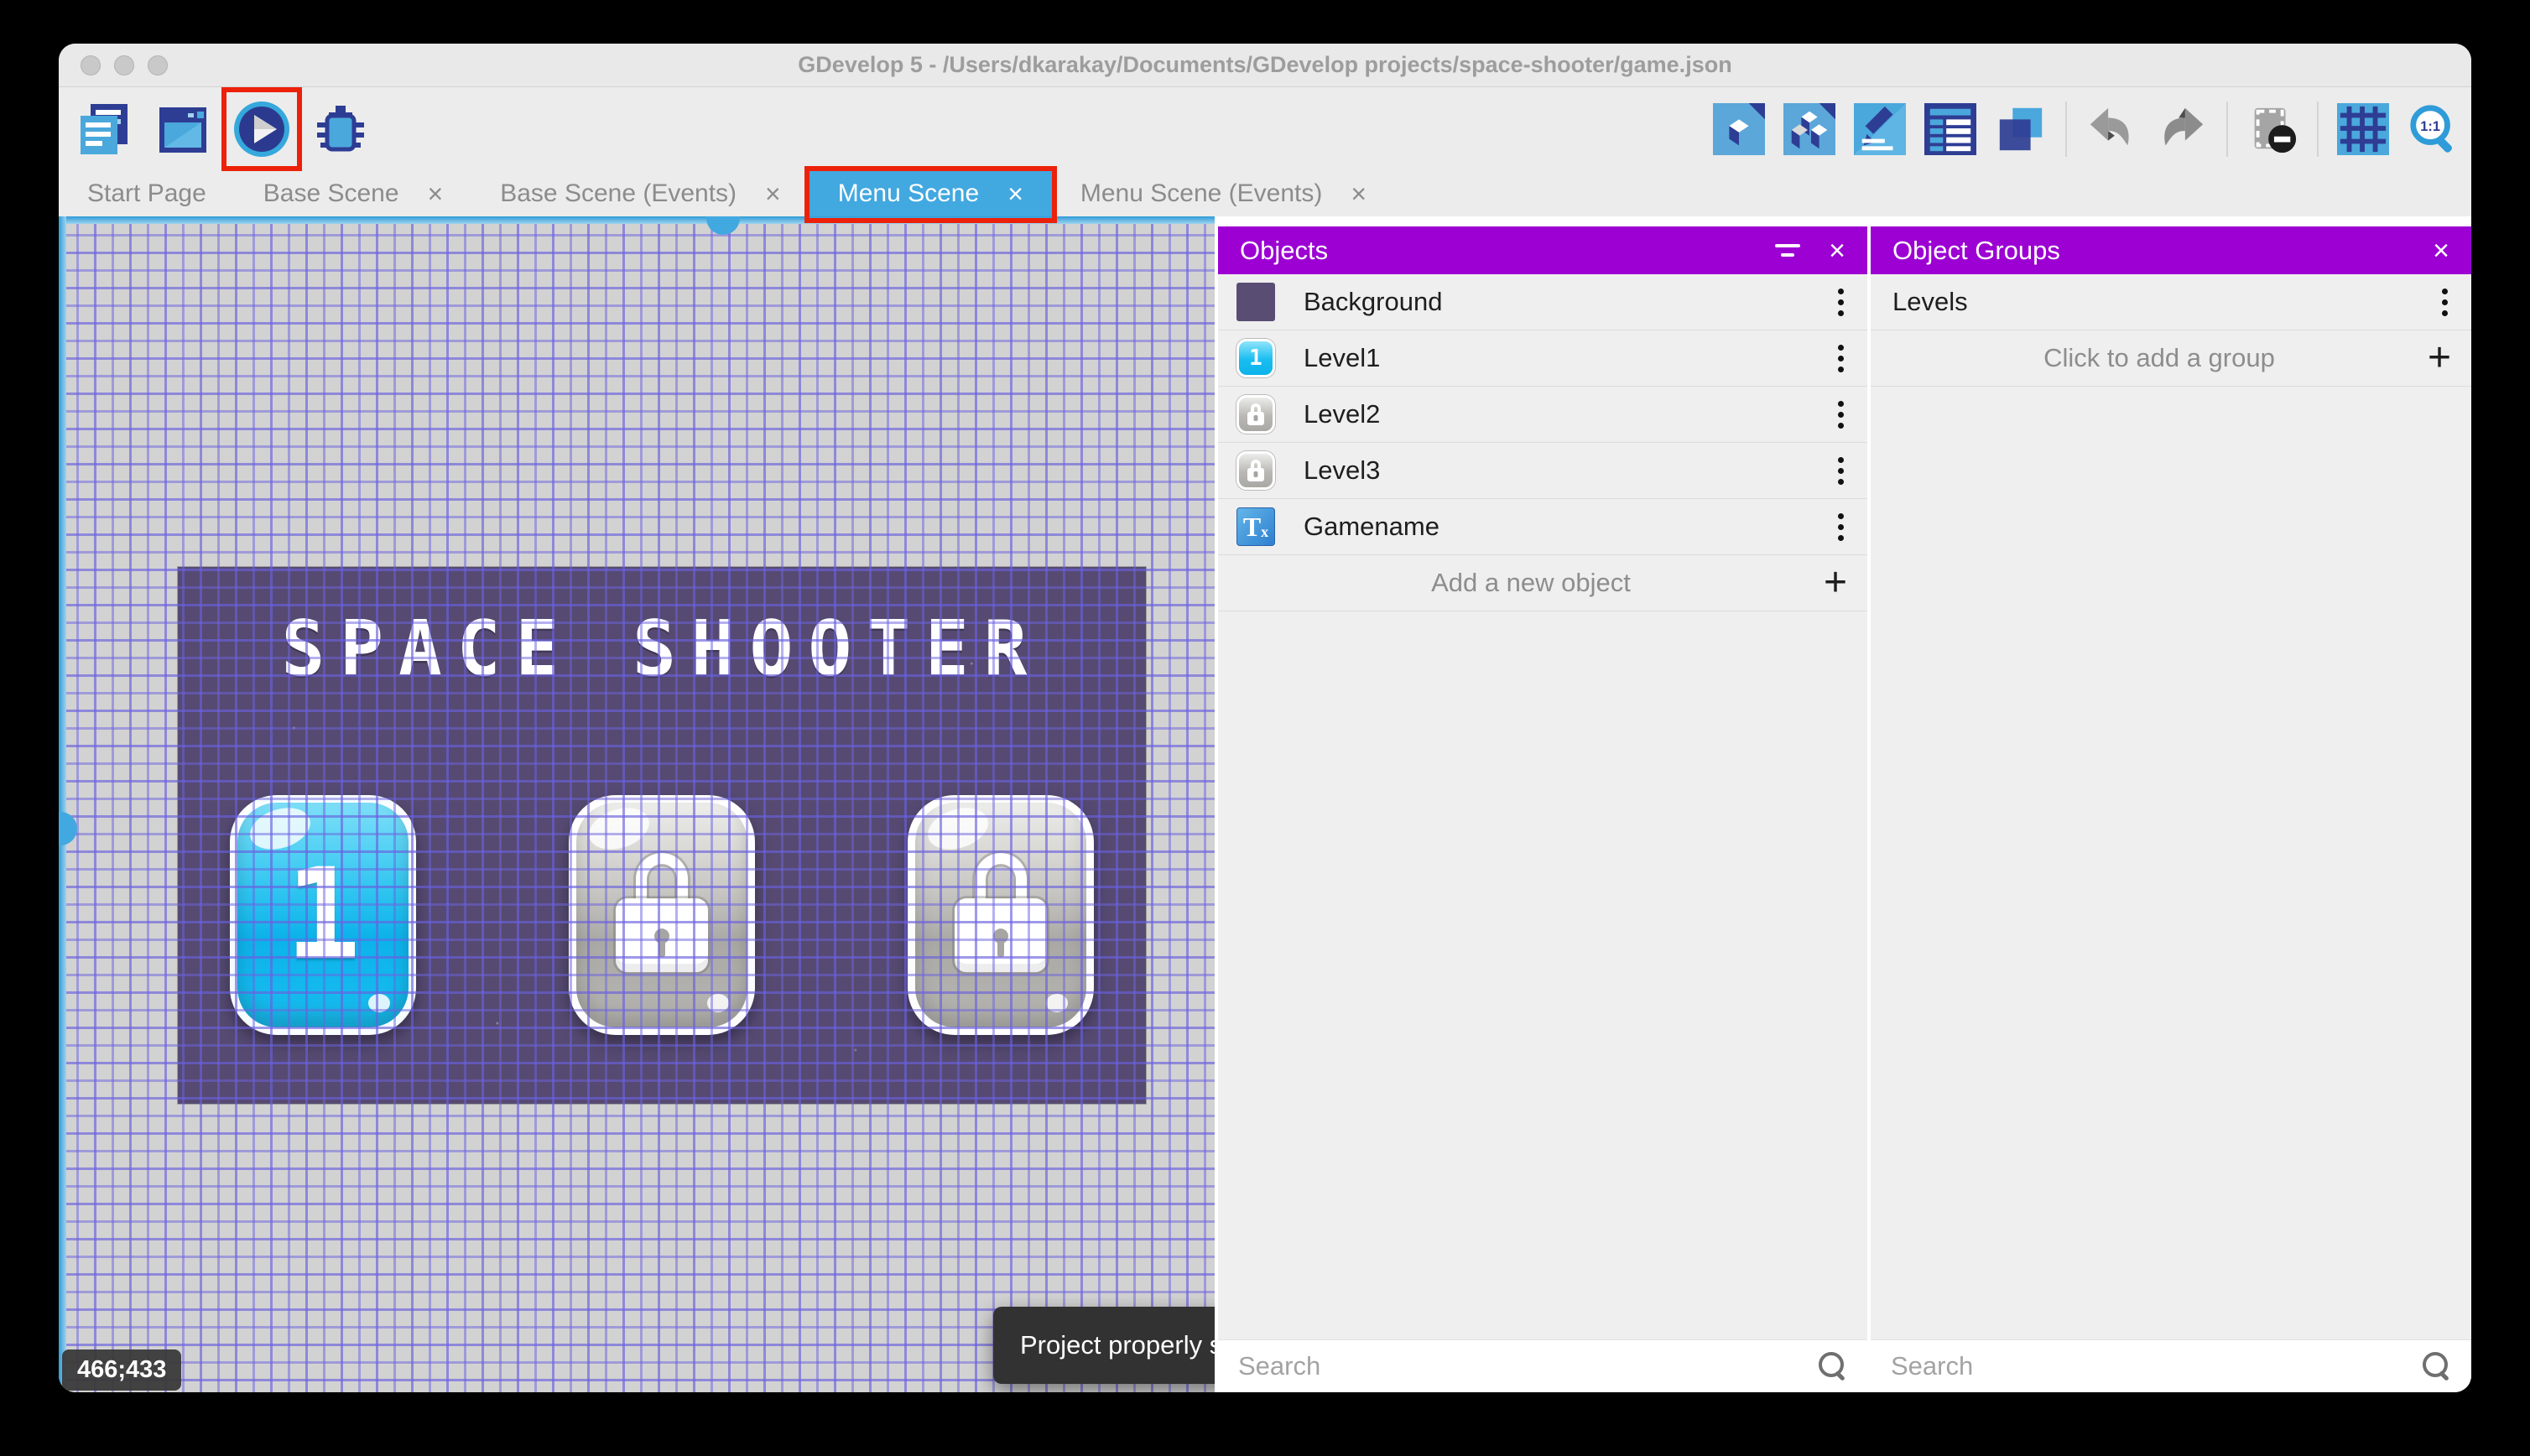 The height and width of the screenshot is (1456, 2530). Describe the element at coordinates (1788, 250) in the screenshot. I see `filter-icon` at that location.